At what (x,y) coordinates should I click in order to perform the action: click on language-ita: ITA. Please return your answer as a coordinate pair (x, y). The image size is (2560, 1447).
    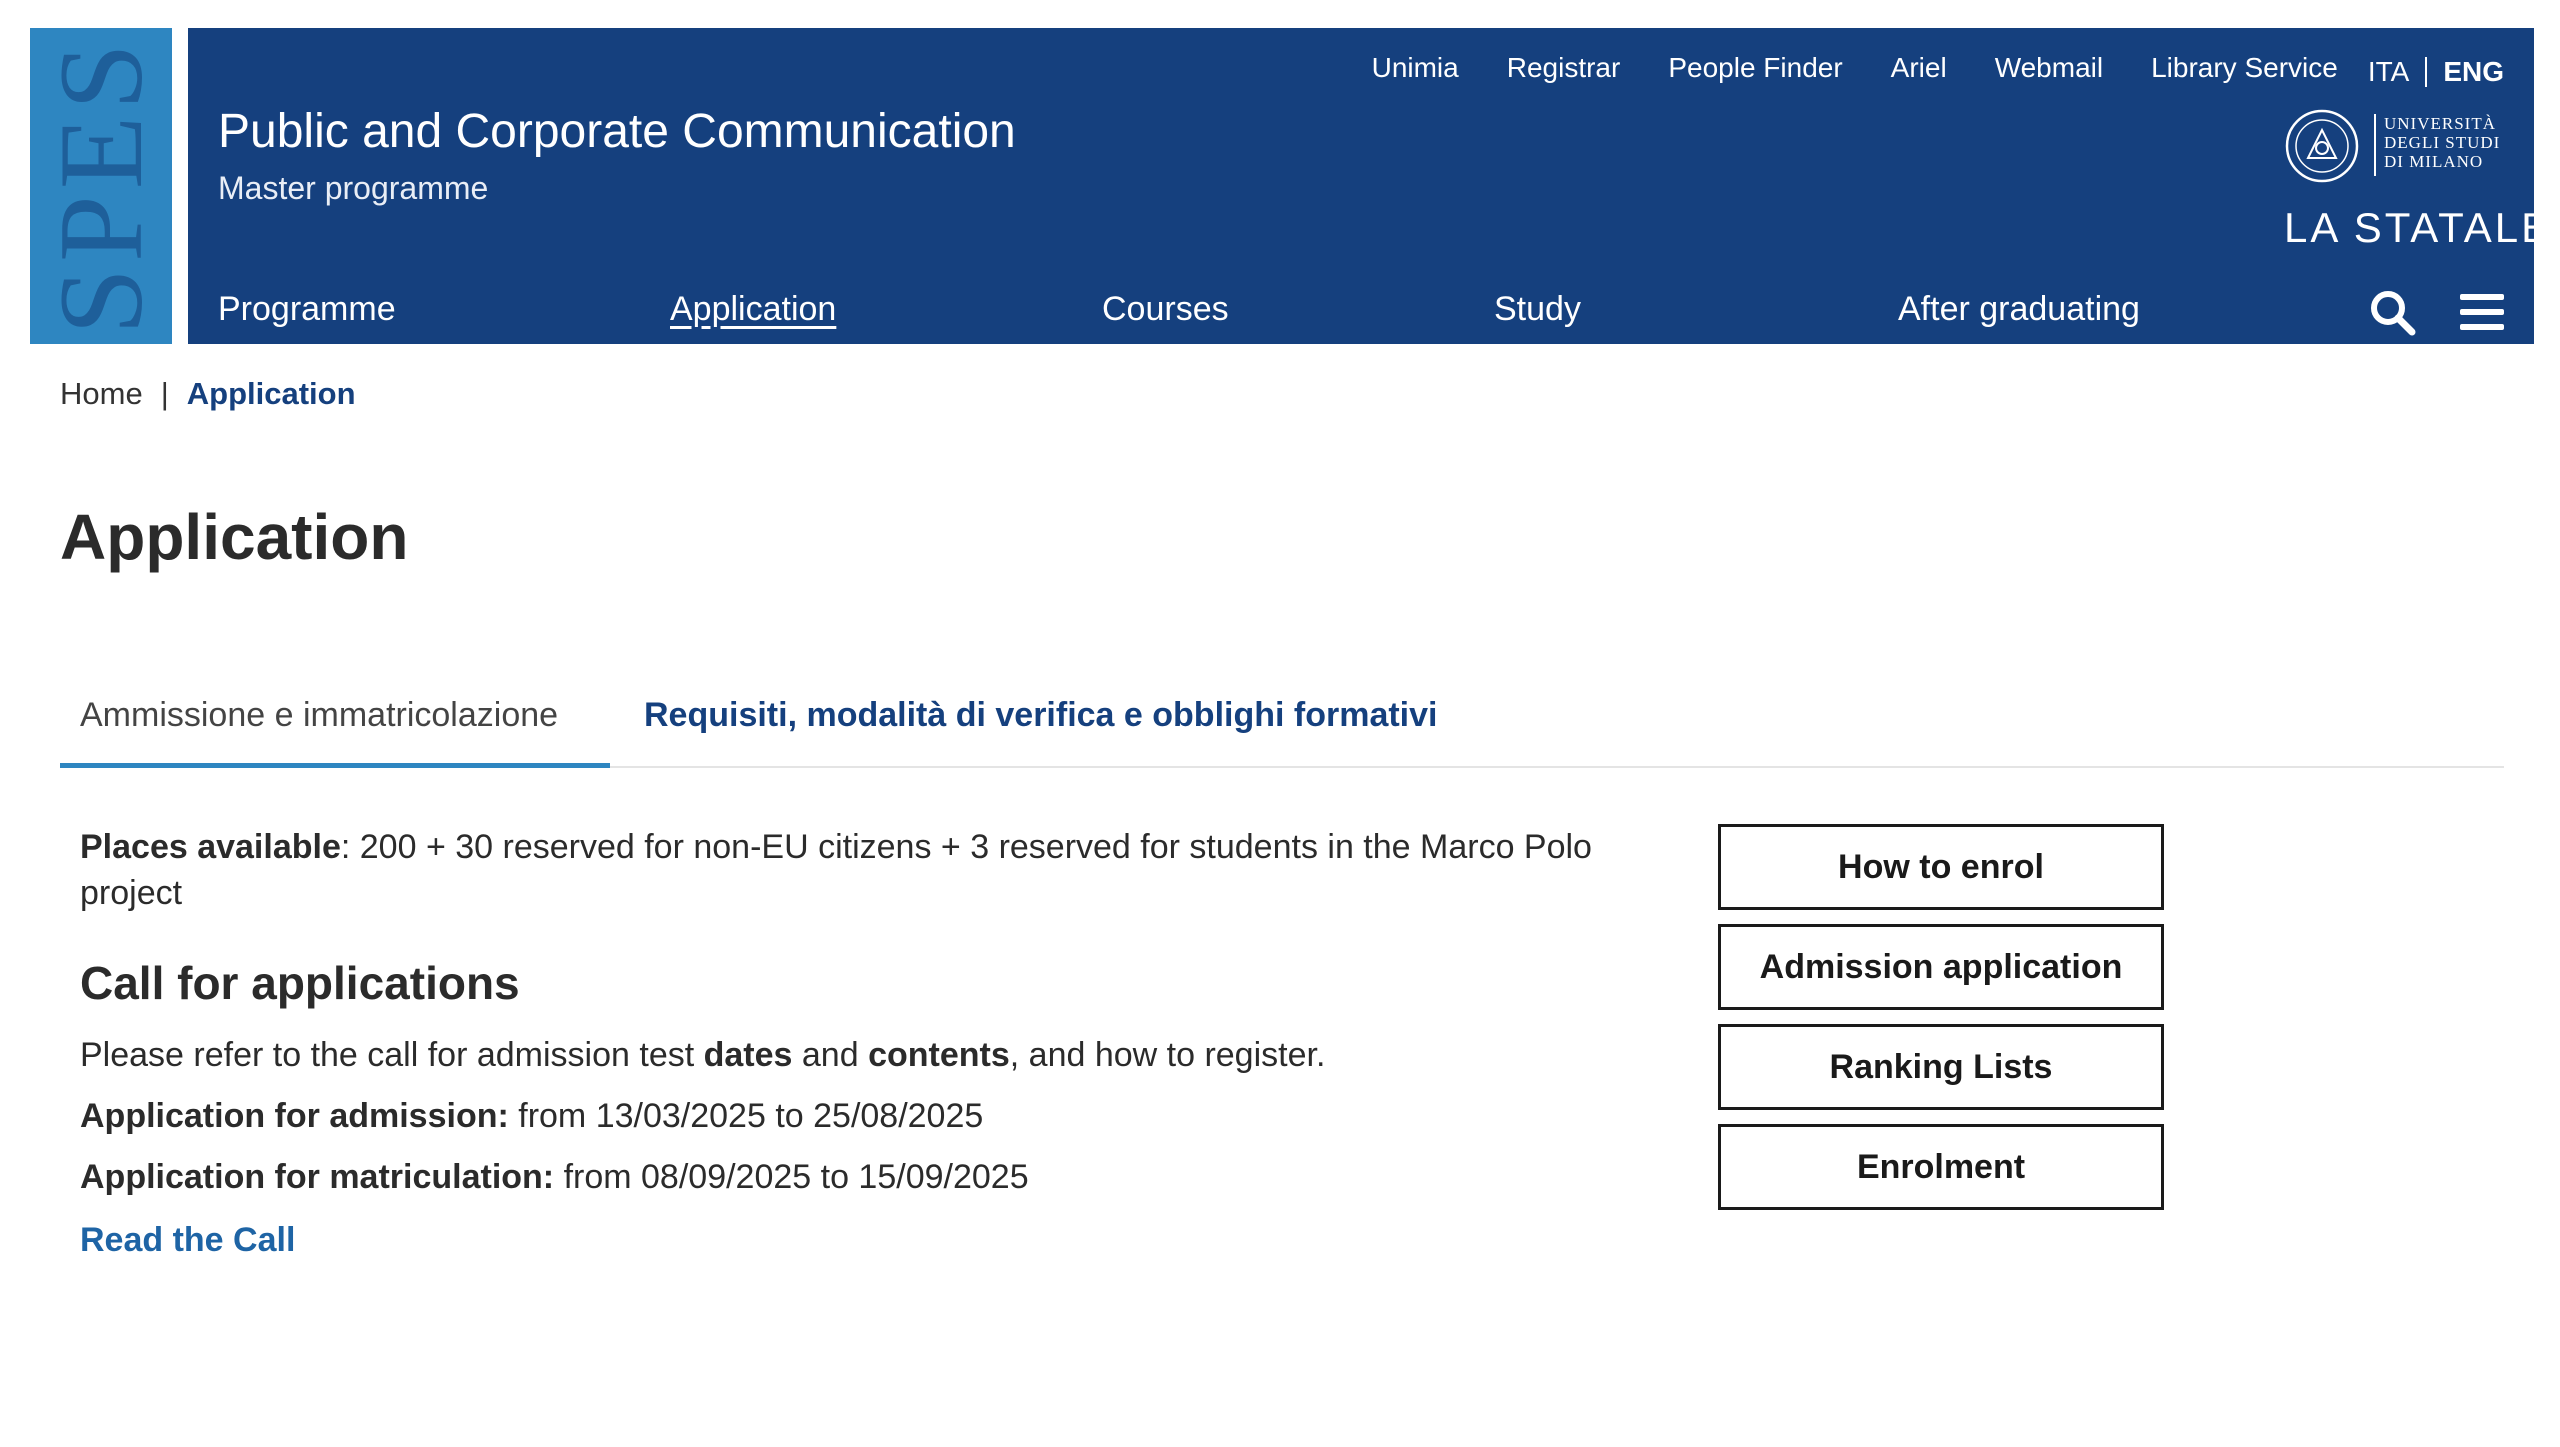
    Looking at the image, I should click on (2388, 72).